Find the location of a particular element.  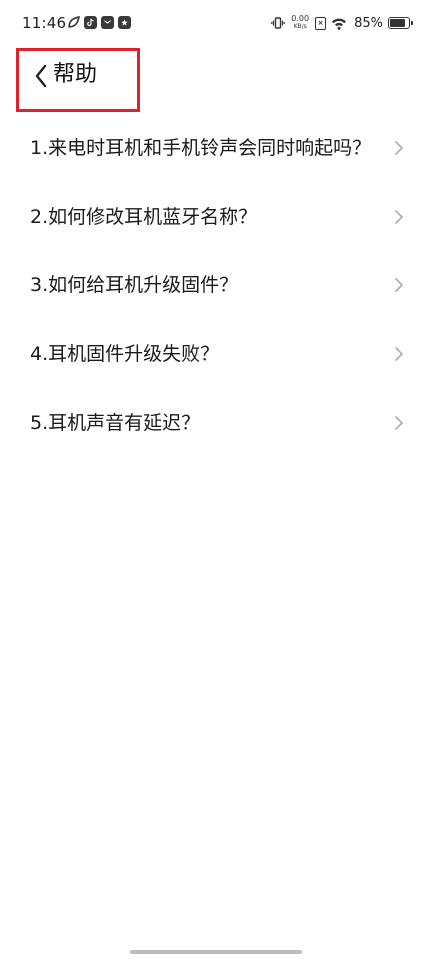

faq-item-1: 1.来电时耳机和手机铃声会同时响起吗？ is located at coordinates (216, 148).